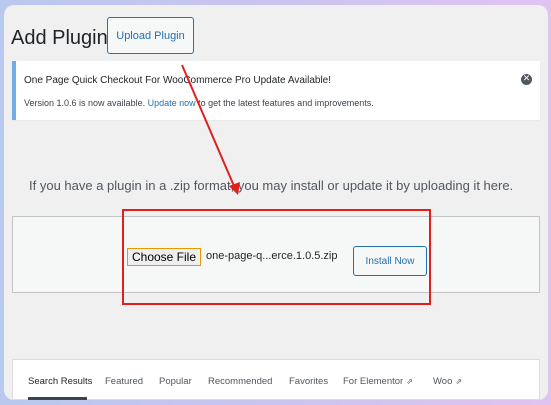  Describe the element at coordinates (124, 381) in the screenshot. I see `tab-featured: Featured` at that location.